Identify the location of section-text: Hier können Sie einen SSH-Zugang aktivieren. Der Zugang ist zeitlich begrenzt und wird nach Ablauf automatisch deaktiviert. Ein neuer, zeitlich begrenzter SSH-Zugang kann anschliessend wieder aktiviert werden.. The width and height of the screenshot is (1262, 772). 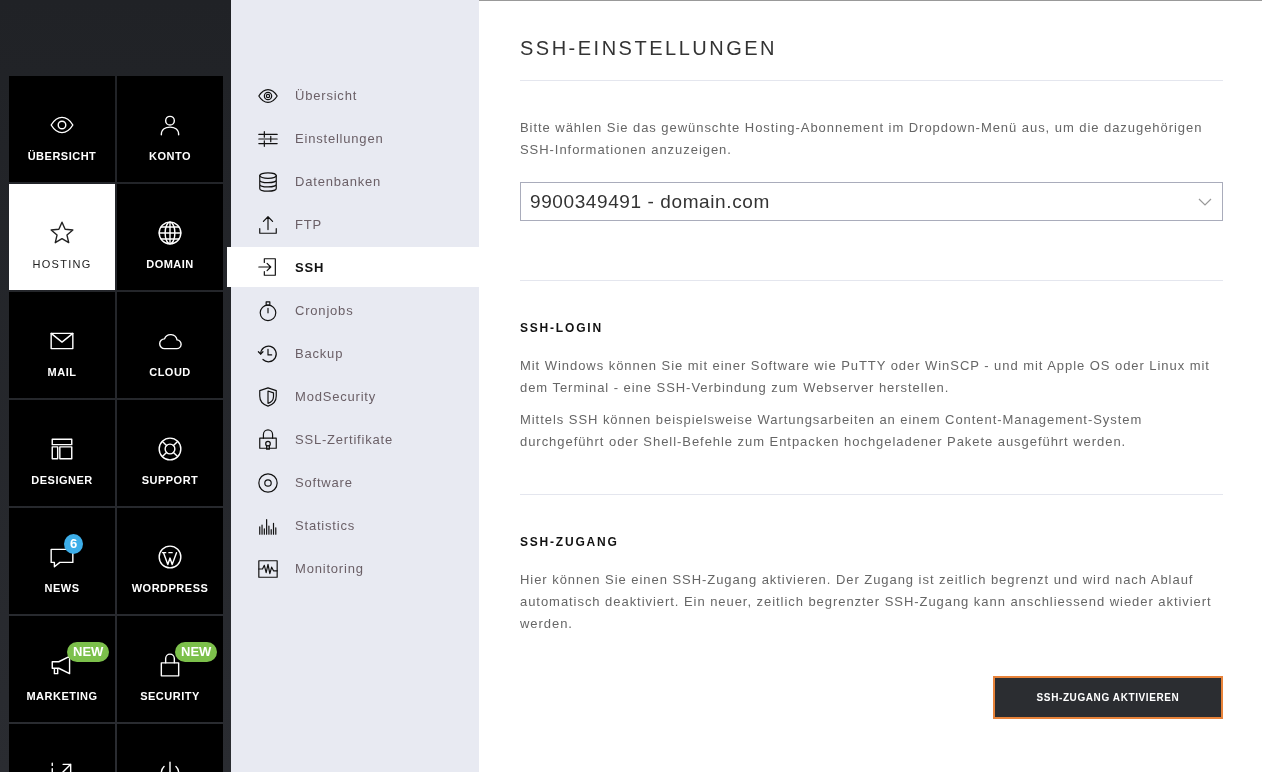
(866, 602).